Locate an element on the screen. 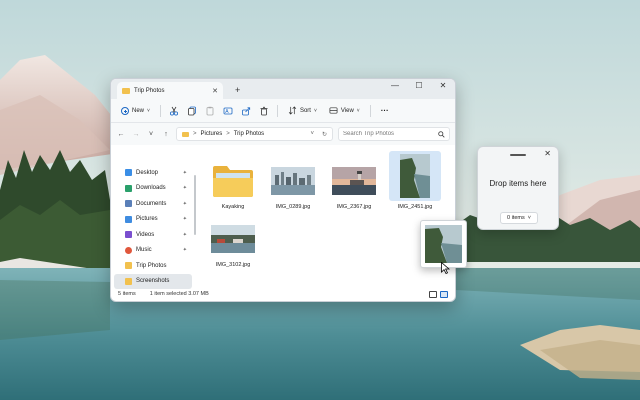 Image resolution: width=640 pixels, height=400 pixels. more-options-button: ··· is located at coordinates (385, 110).